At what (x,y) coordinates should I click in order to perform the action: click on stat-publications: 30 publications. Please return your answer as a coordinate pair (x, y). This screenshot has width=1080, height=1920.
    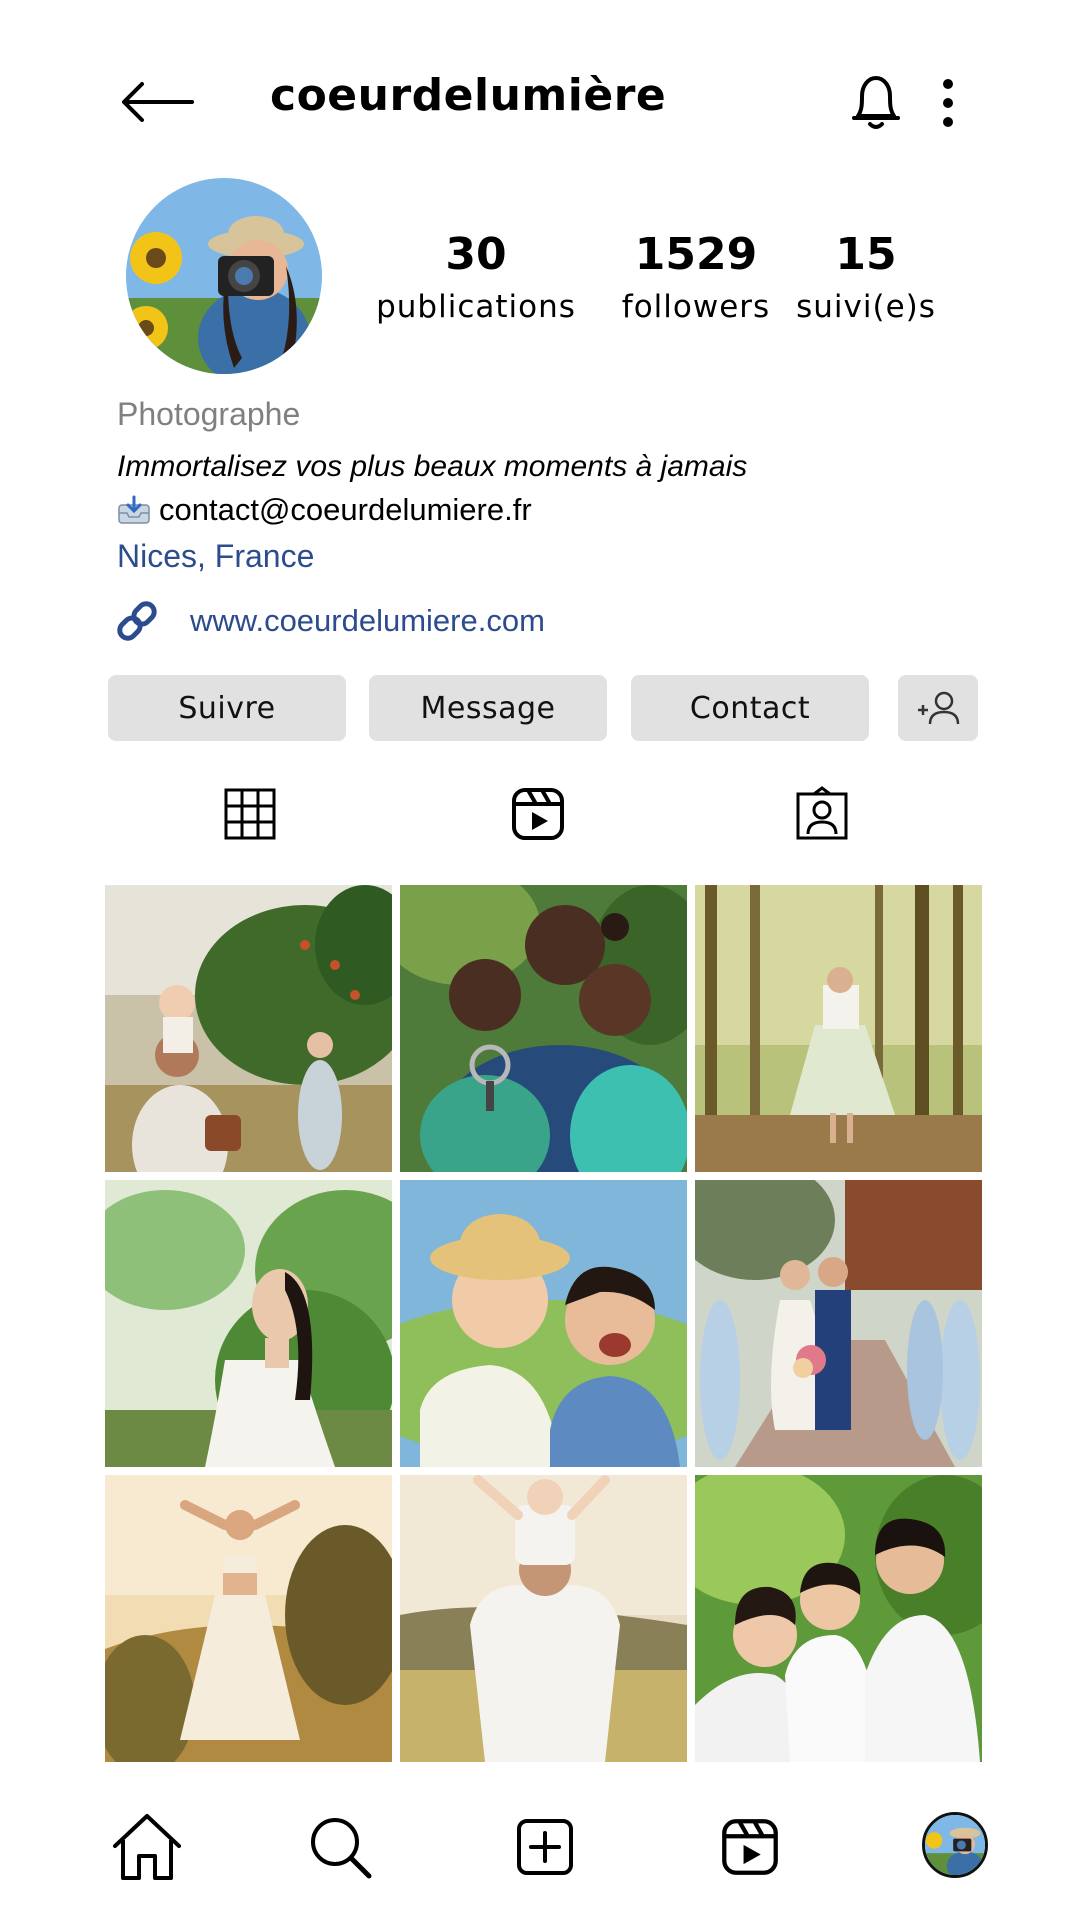
    Looking at the image, I should click on (476, 280).